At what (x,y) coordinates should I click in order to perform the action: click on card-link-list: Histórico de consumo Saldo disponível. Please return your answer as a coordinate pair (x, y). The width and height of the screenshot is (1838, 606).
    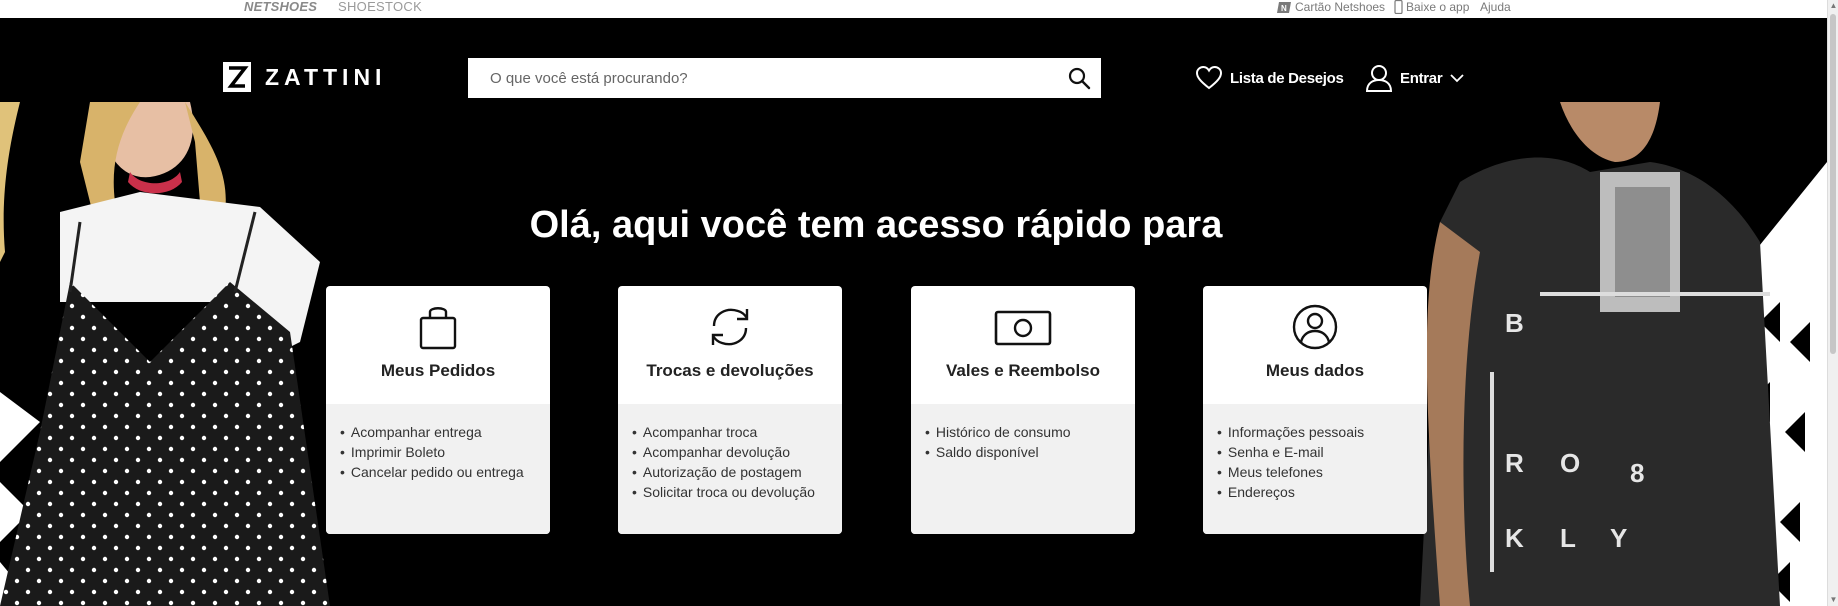
    Looking at the image, I should click on (1023, 469).